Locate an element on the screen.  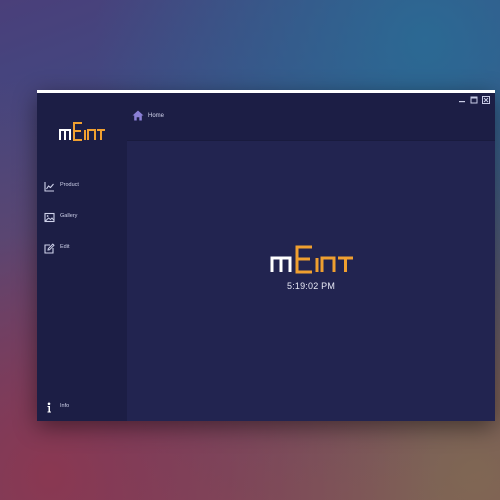
maximize-icon is located at coordinates (474, 100).